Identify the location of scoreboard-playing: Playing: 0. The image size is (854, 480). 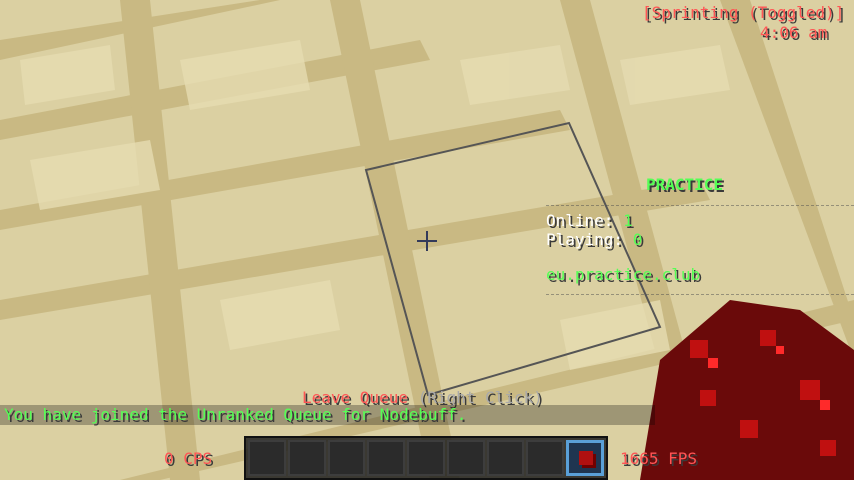
(594, 240).